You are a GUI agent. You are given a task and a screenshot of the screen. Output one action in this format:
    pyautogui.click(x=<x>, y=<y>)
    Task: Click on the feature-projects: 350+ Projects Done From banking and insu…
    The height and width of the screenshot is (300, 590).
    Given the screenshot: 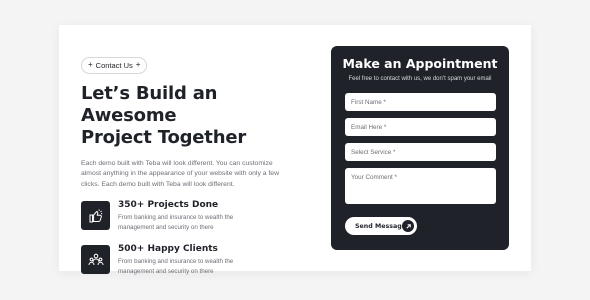 What is the action you would take?
    pyautogui.click(x=196, y=216)
    